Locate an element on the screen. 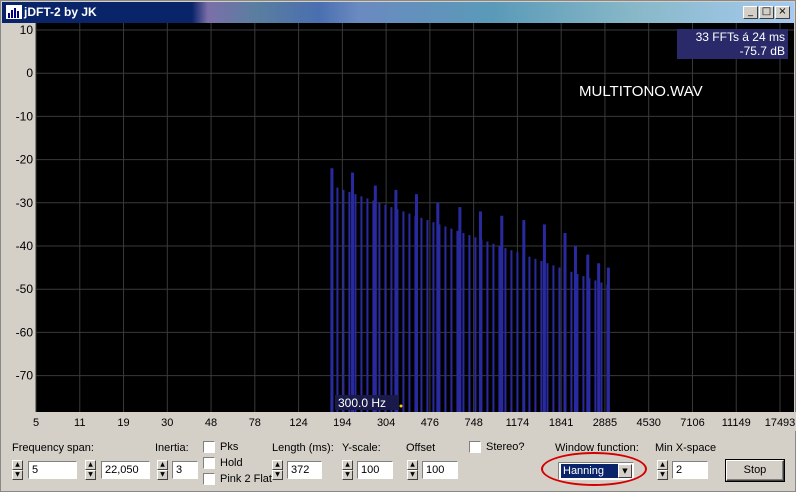  title-bar: jDFT-2 by JK _ □ × is located at coordinates (398, 12).